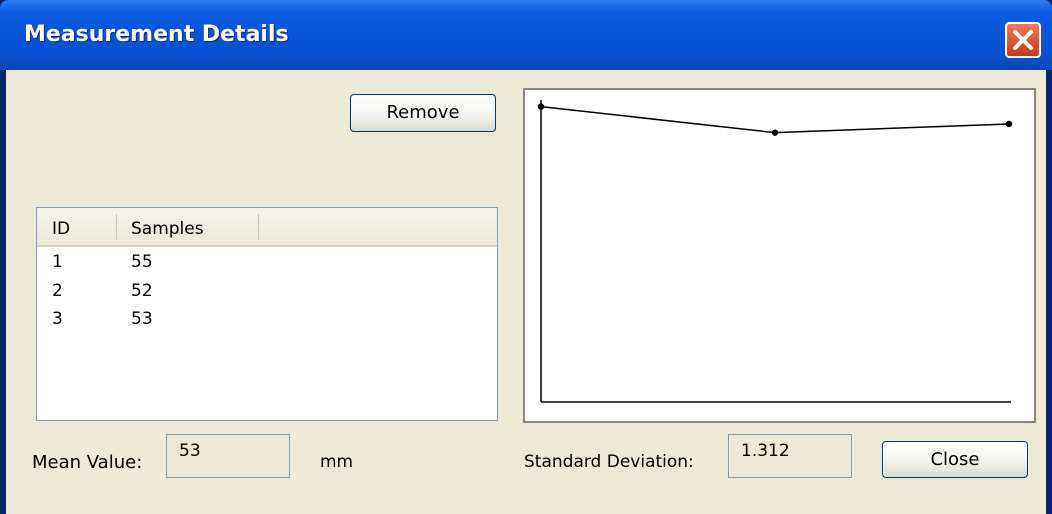 This screenshot has width=1052, height=514. I want to click on list-header: ID Samples, so click(267, 227).